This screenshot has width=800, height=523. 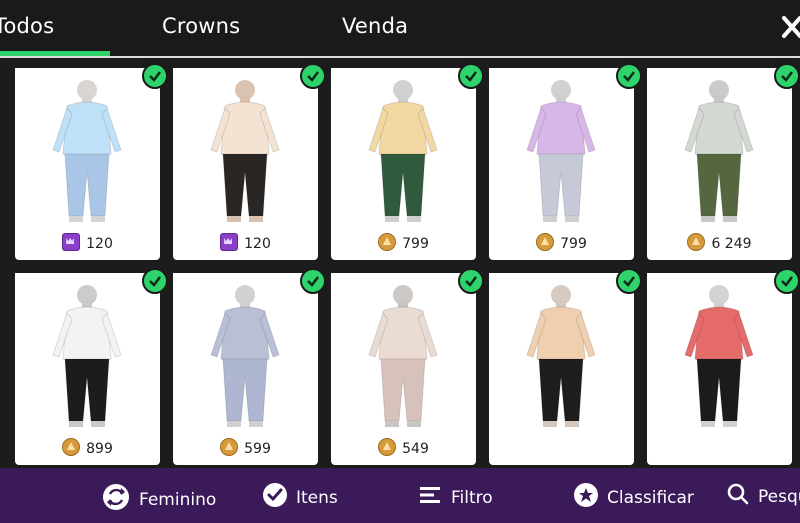 I want to click on search-label: Pesqui, so click(x=779, y=496).